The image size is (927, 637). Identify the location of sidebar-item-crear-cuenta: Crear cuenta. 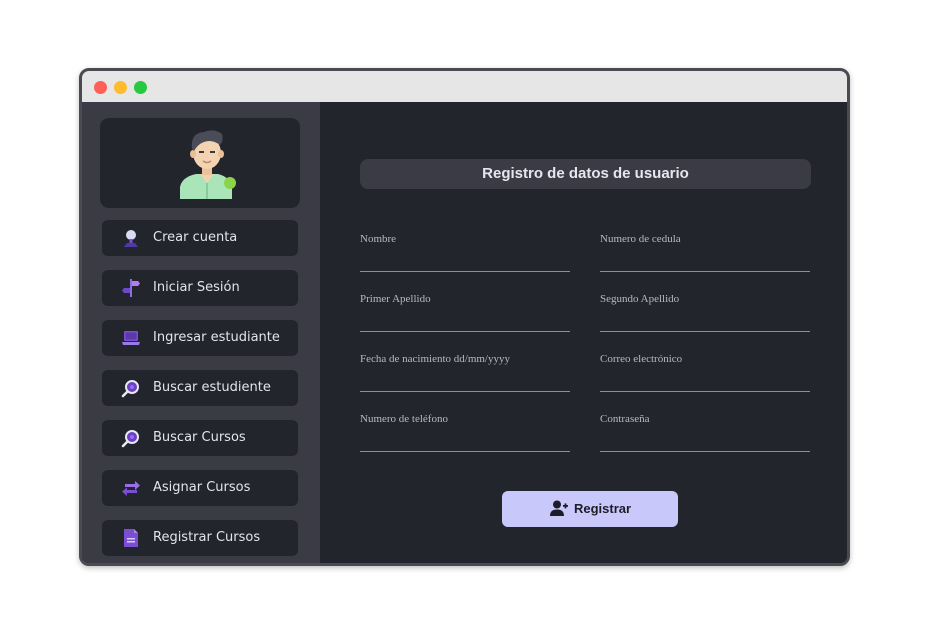
(200, 238).